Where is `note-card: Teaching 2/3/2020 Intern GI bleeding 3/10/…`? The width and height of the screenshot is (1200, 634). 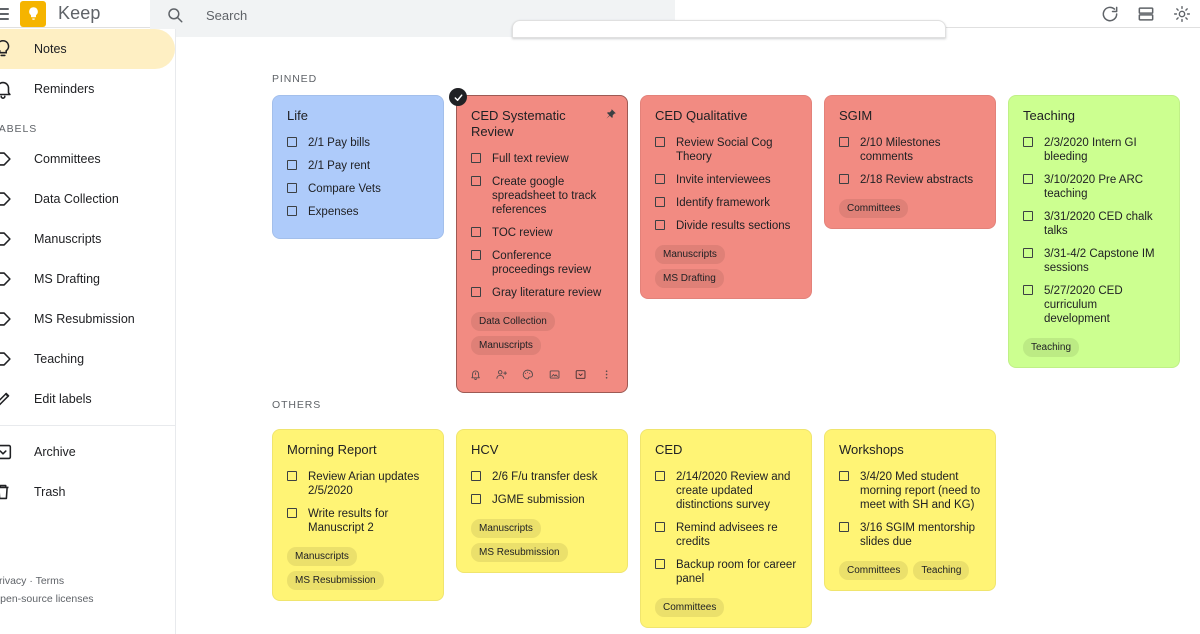 note-card: Teaching 2/3/2020 Intern GI bleeding 3/10/… is located at coordinates (1094, 231).